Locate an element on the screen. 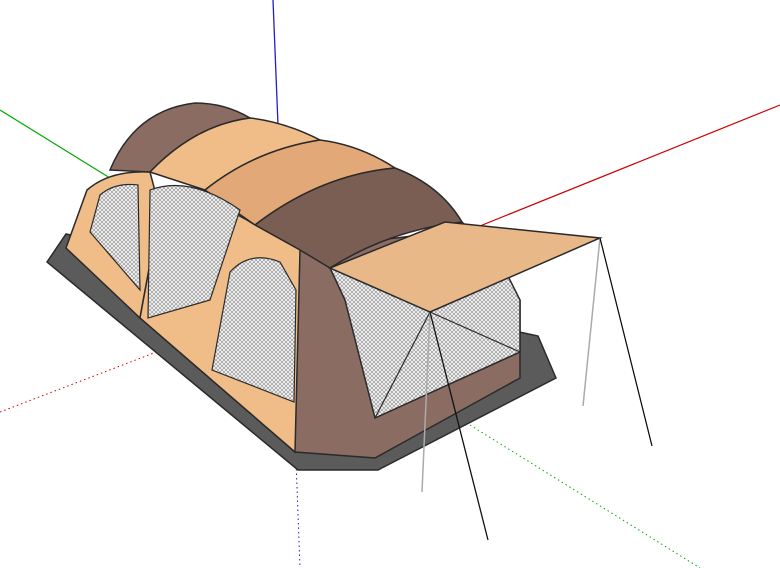 Image resolution: width=780 pixels, height=568 pixels. green-axis is located at coordinates (55, 144).